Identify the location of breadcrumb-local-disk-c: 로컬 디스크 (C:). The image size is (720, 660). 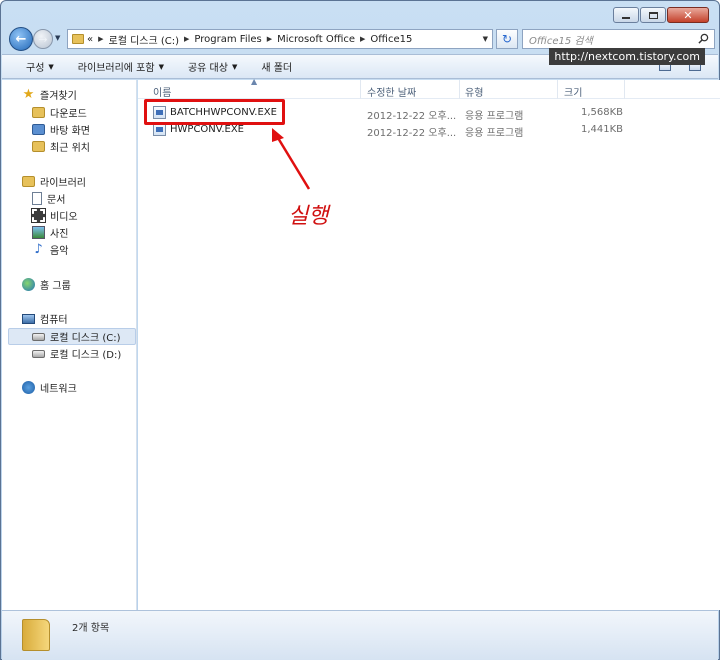
(144, 39).